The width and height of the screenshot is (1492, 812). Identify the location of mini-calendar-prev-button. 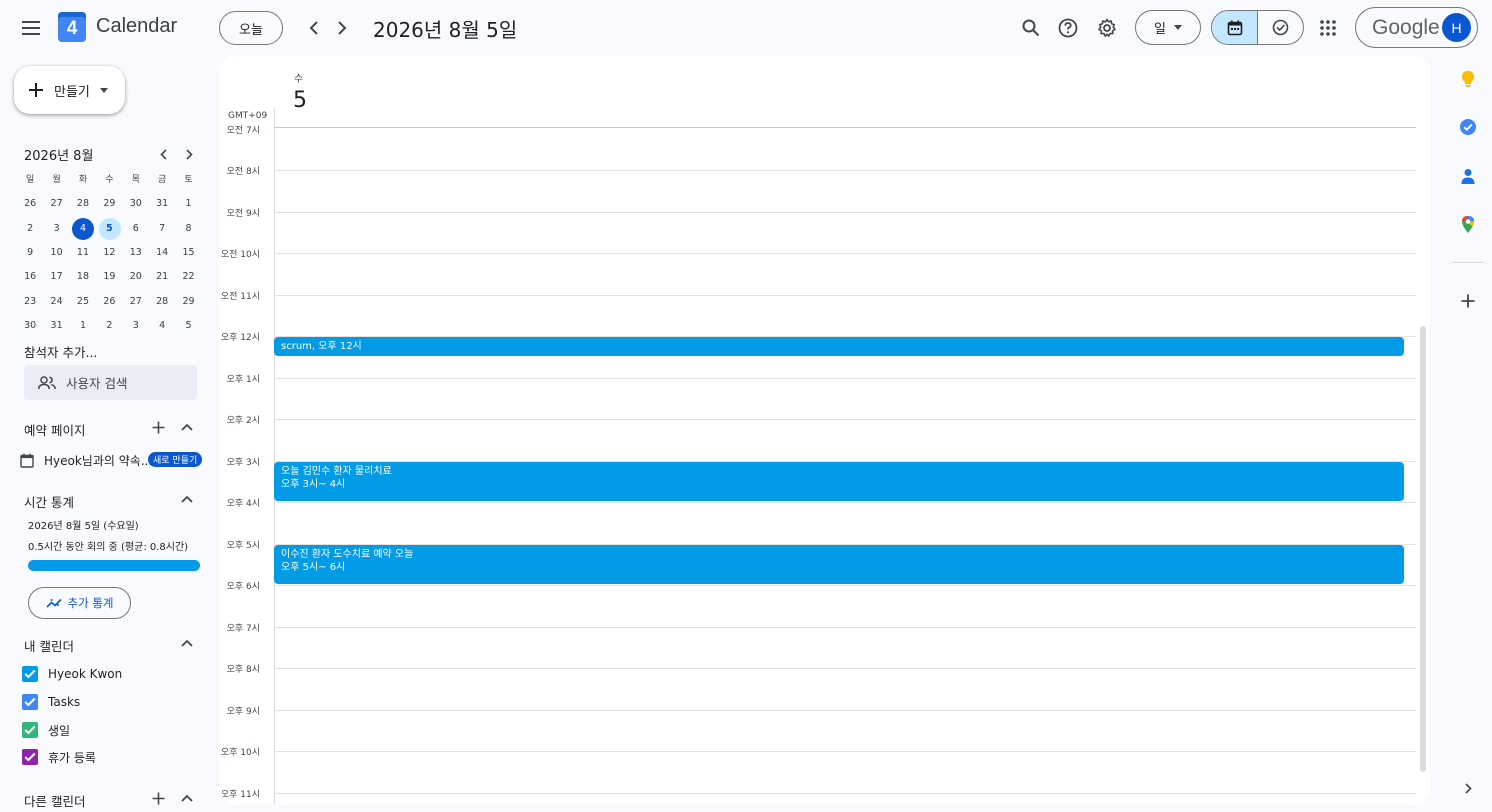
(163, 154).